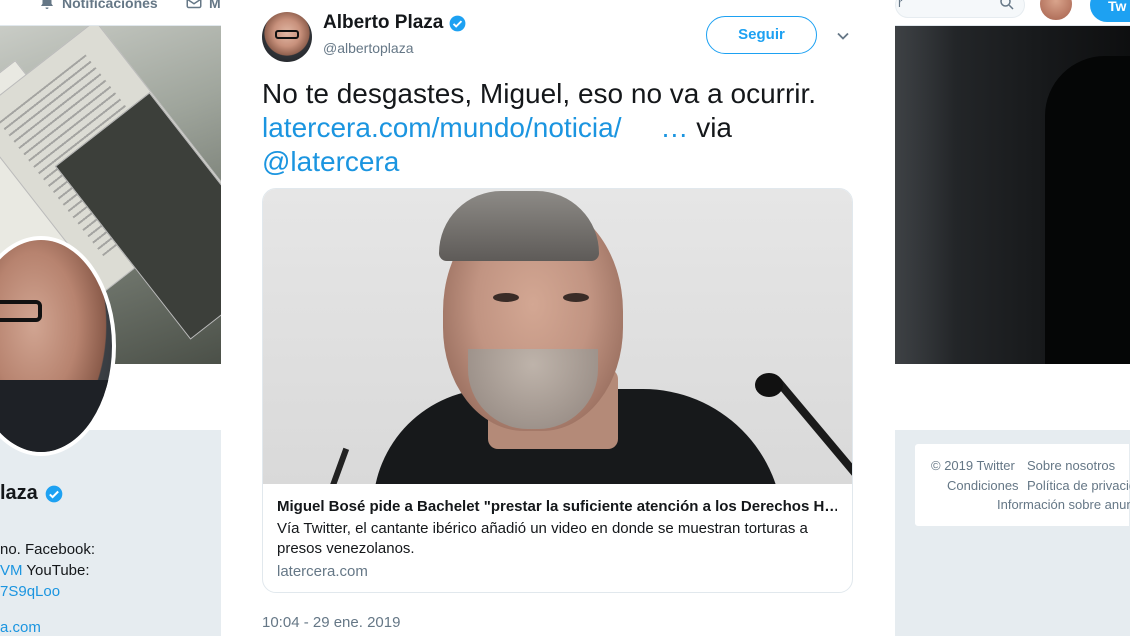 This screenshot has height=636, width=1130. What do you see at coordinates (287, 34) in the screenshot?
I see `author-avatar-glasses` at bounding box center [287, 34].